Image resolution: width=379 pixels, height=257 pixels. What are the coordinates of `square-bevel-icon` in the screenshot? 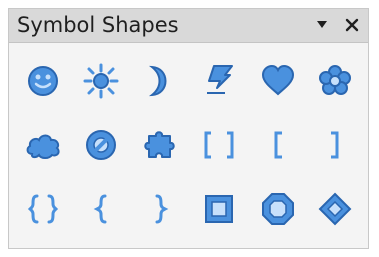 It's located at (219, 209).